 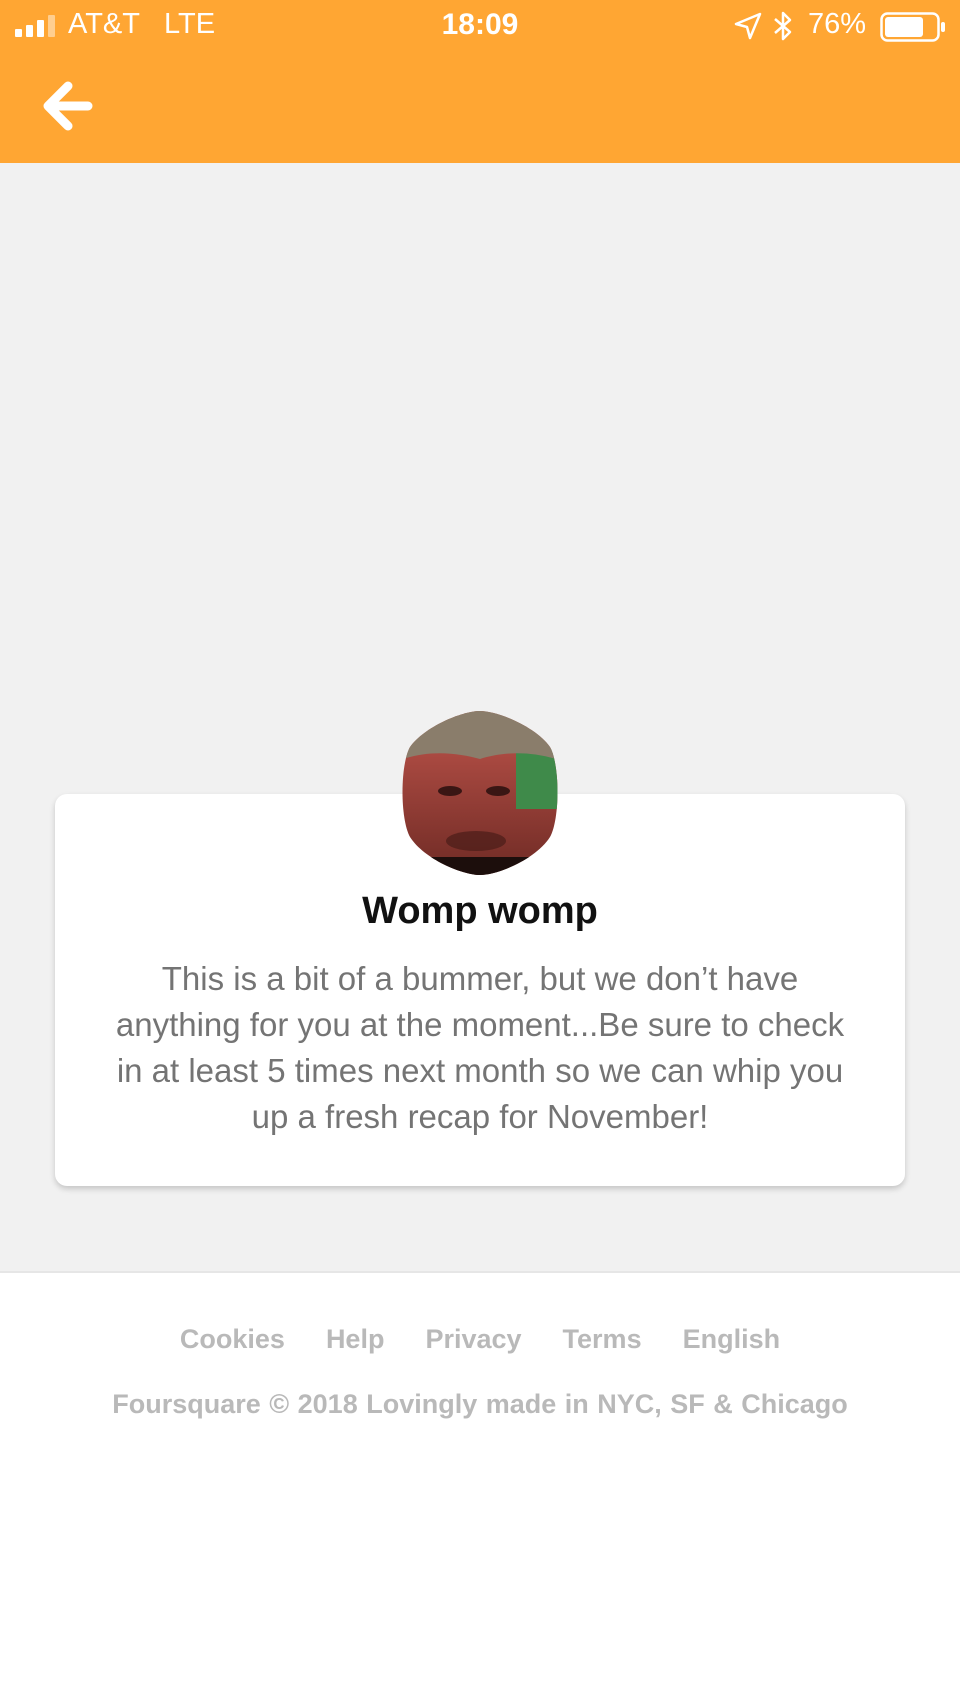 What do you see at coordinates (748, 26) in the screenshot?
I see `location-arrow-icon` at bounding box center [748, 26].